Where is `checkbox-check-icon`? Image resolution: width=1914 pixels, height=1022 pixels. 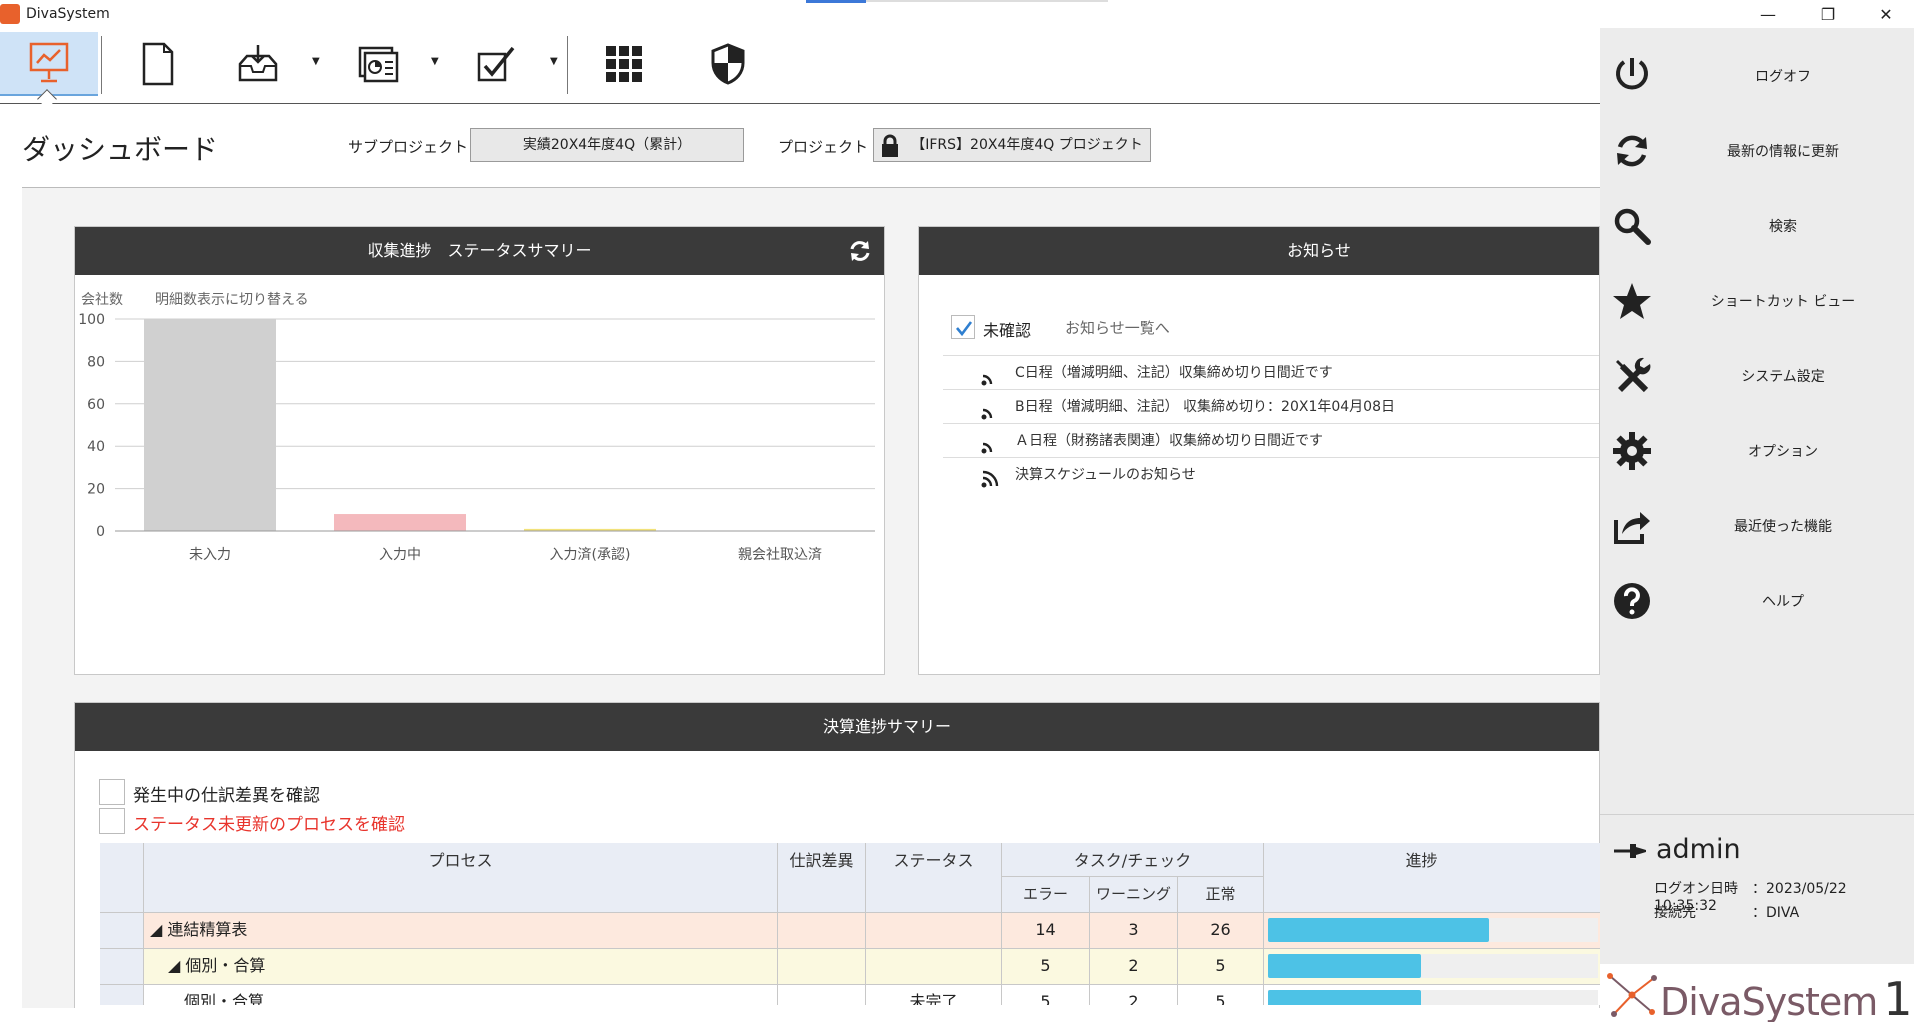
checkbox-check-icon is located at coordinates (496, 64).